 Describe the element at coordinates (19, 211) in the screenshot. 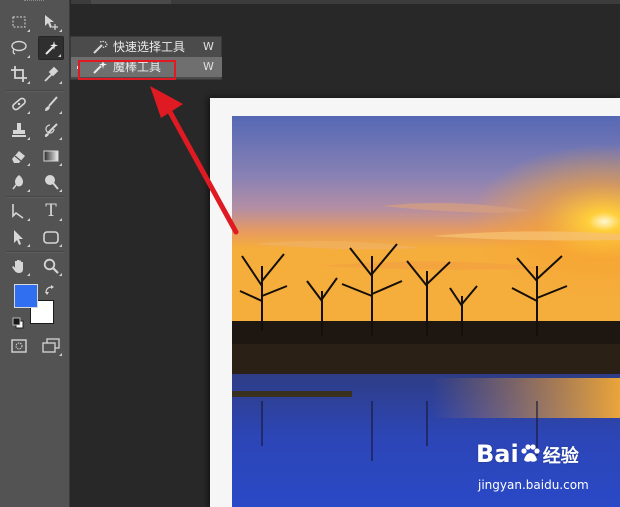

I see `pen-tool-icon` at that location.